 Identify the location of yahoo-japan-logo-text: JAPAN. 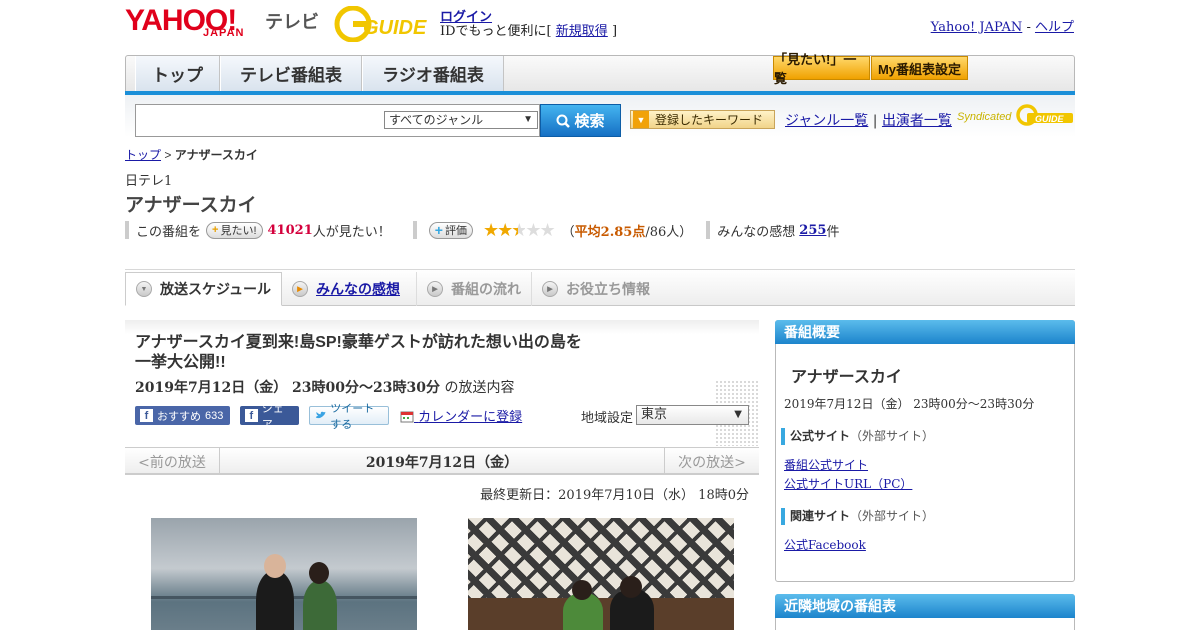
(224, 33).